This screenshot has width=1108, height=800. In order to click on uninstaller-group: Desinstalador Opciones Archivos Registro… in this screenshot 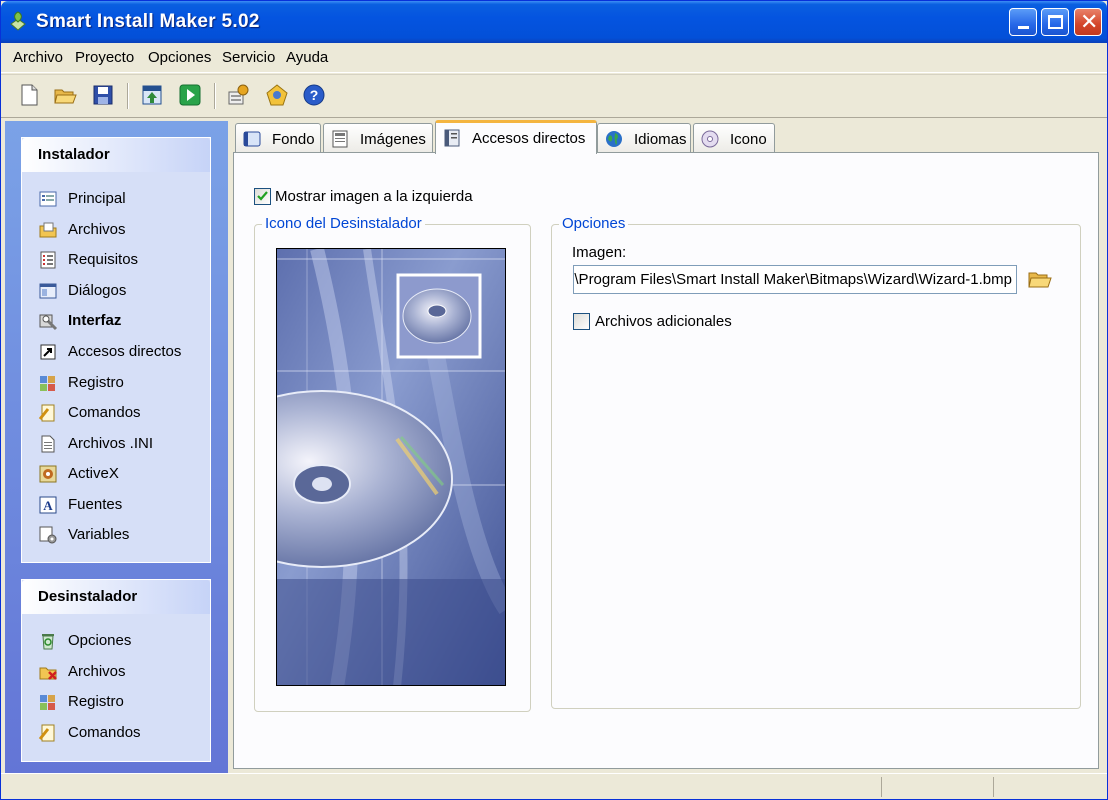, I will do `click(116, 670)`.